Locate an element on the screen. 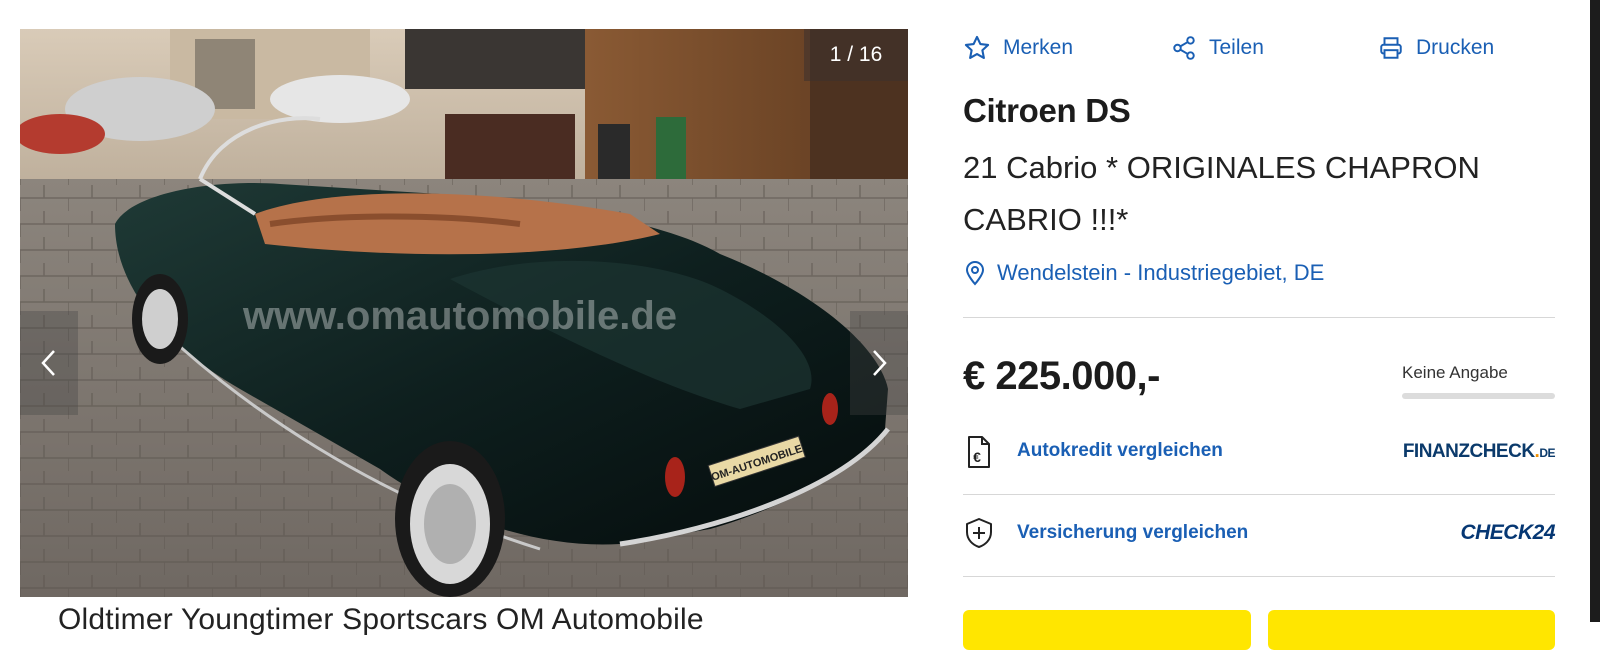 The height and width of the screenshot is (650, 1600). image-counter: 1 / 16 is located at coordinates (856, 55).